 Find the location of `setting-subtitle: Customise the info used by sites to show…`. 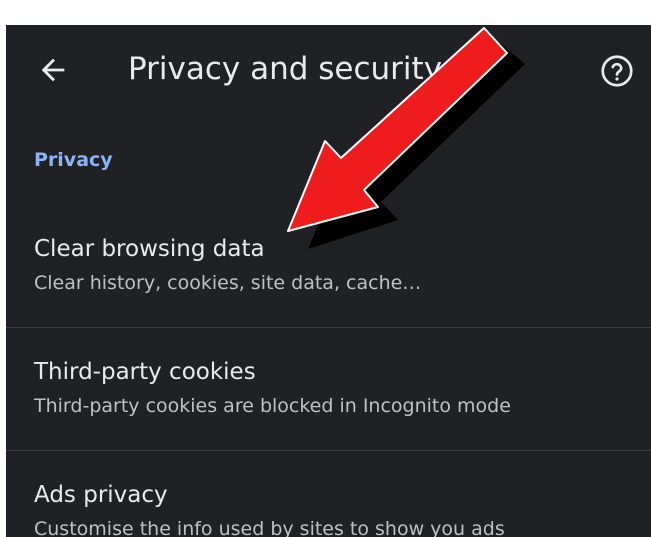

setting-subtitle: Customise the info used by sites to show… is located at coordinates (269, 527).